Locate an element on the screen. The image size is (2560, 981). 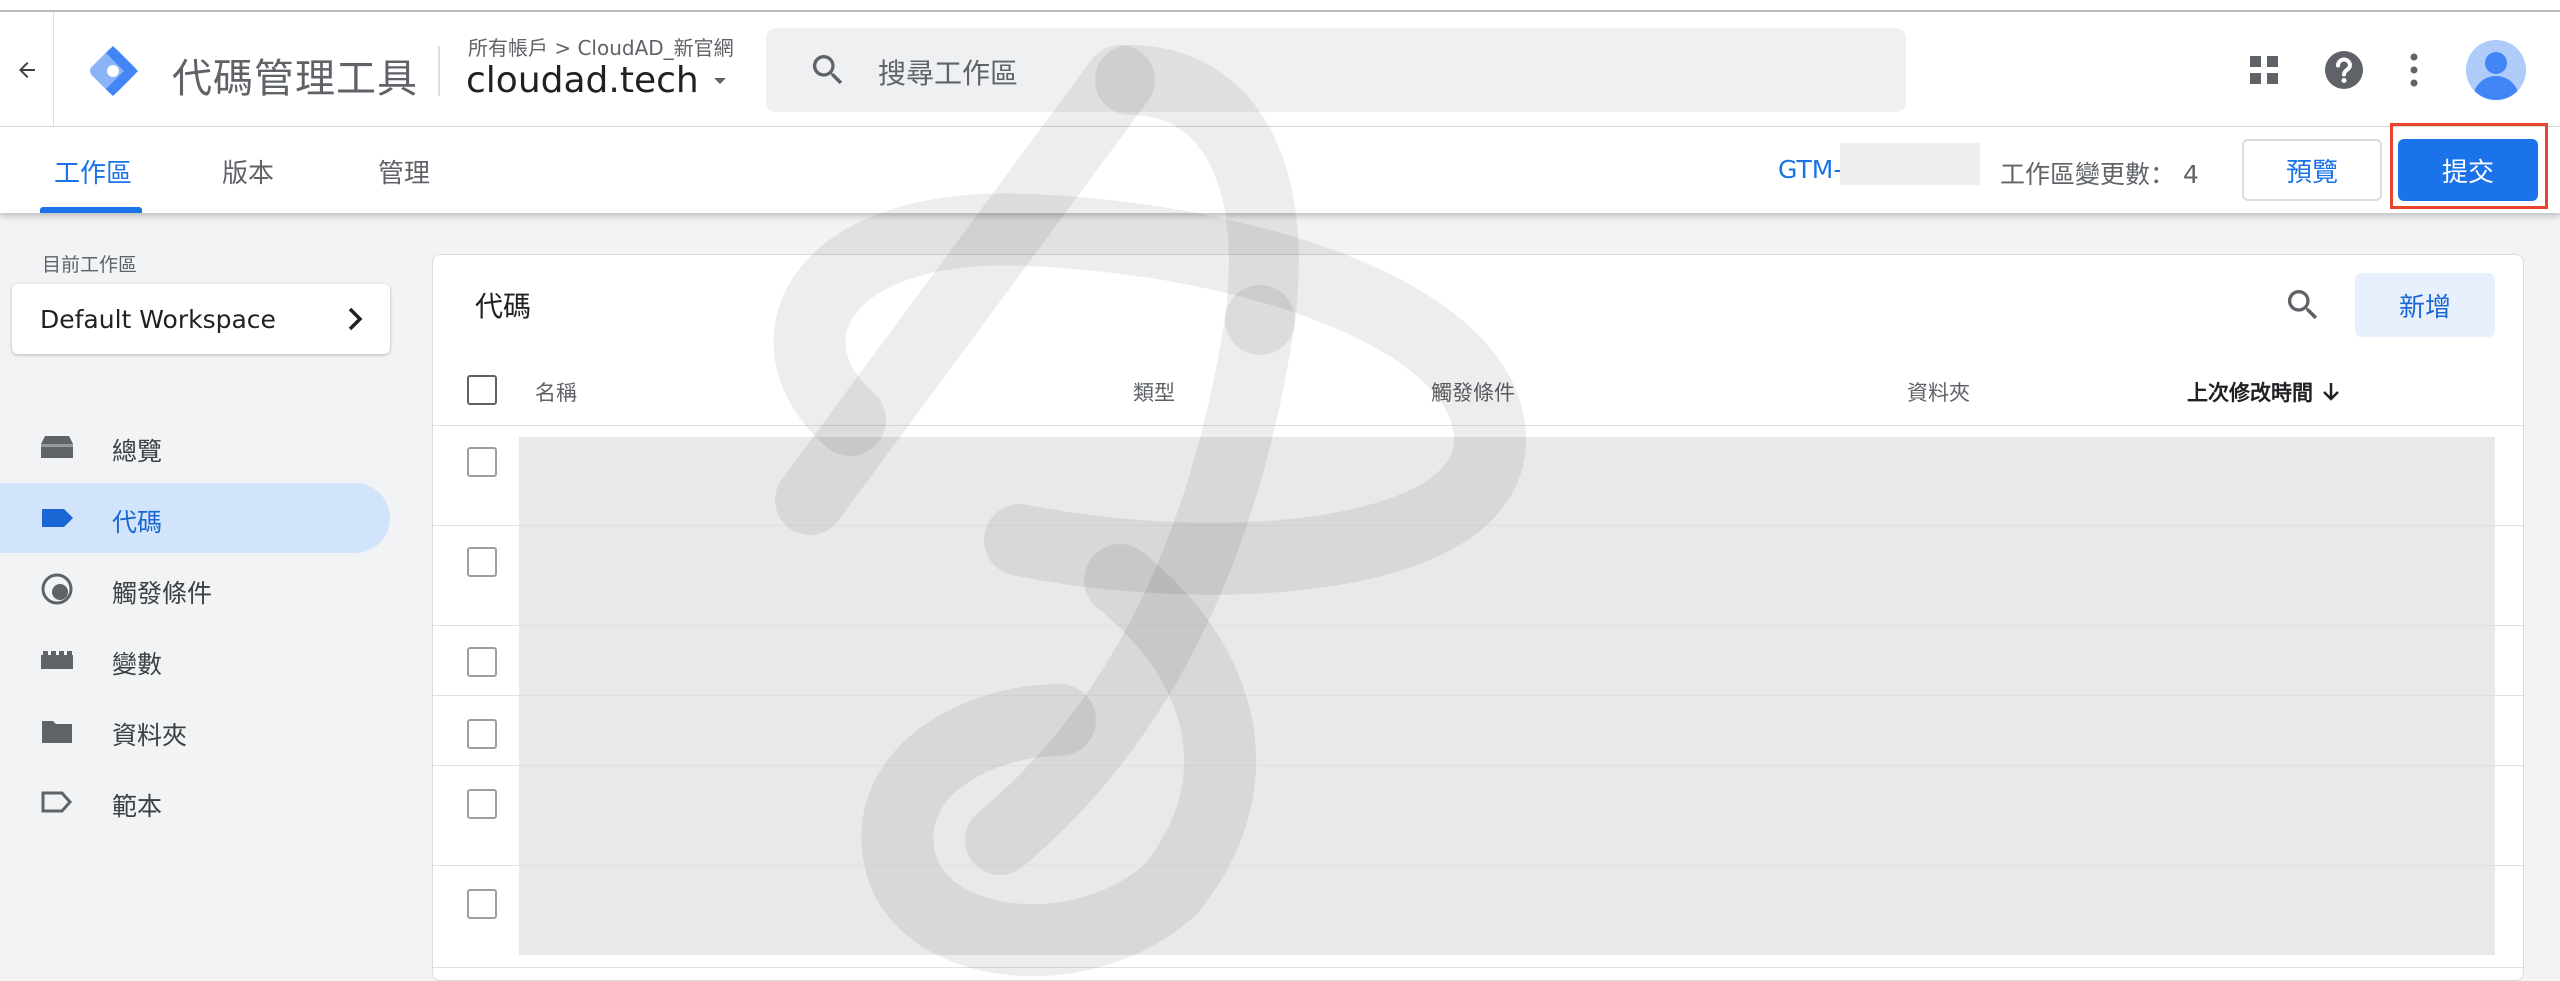
tab-versions: 版本 is located at coordinates (248, 171).